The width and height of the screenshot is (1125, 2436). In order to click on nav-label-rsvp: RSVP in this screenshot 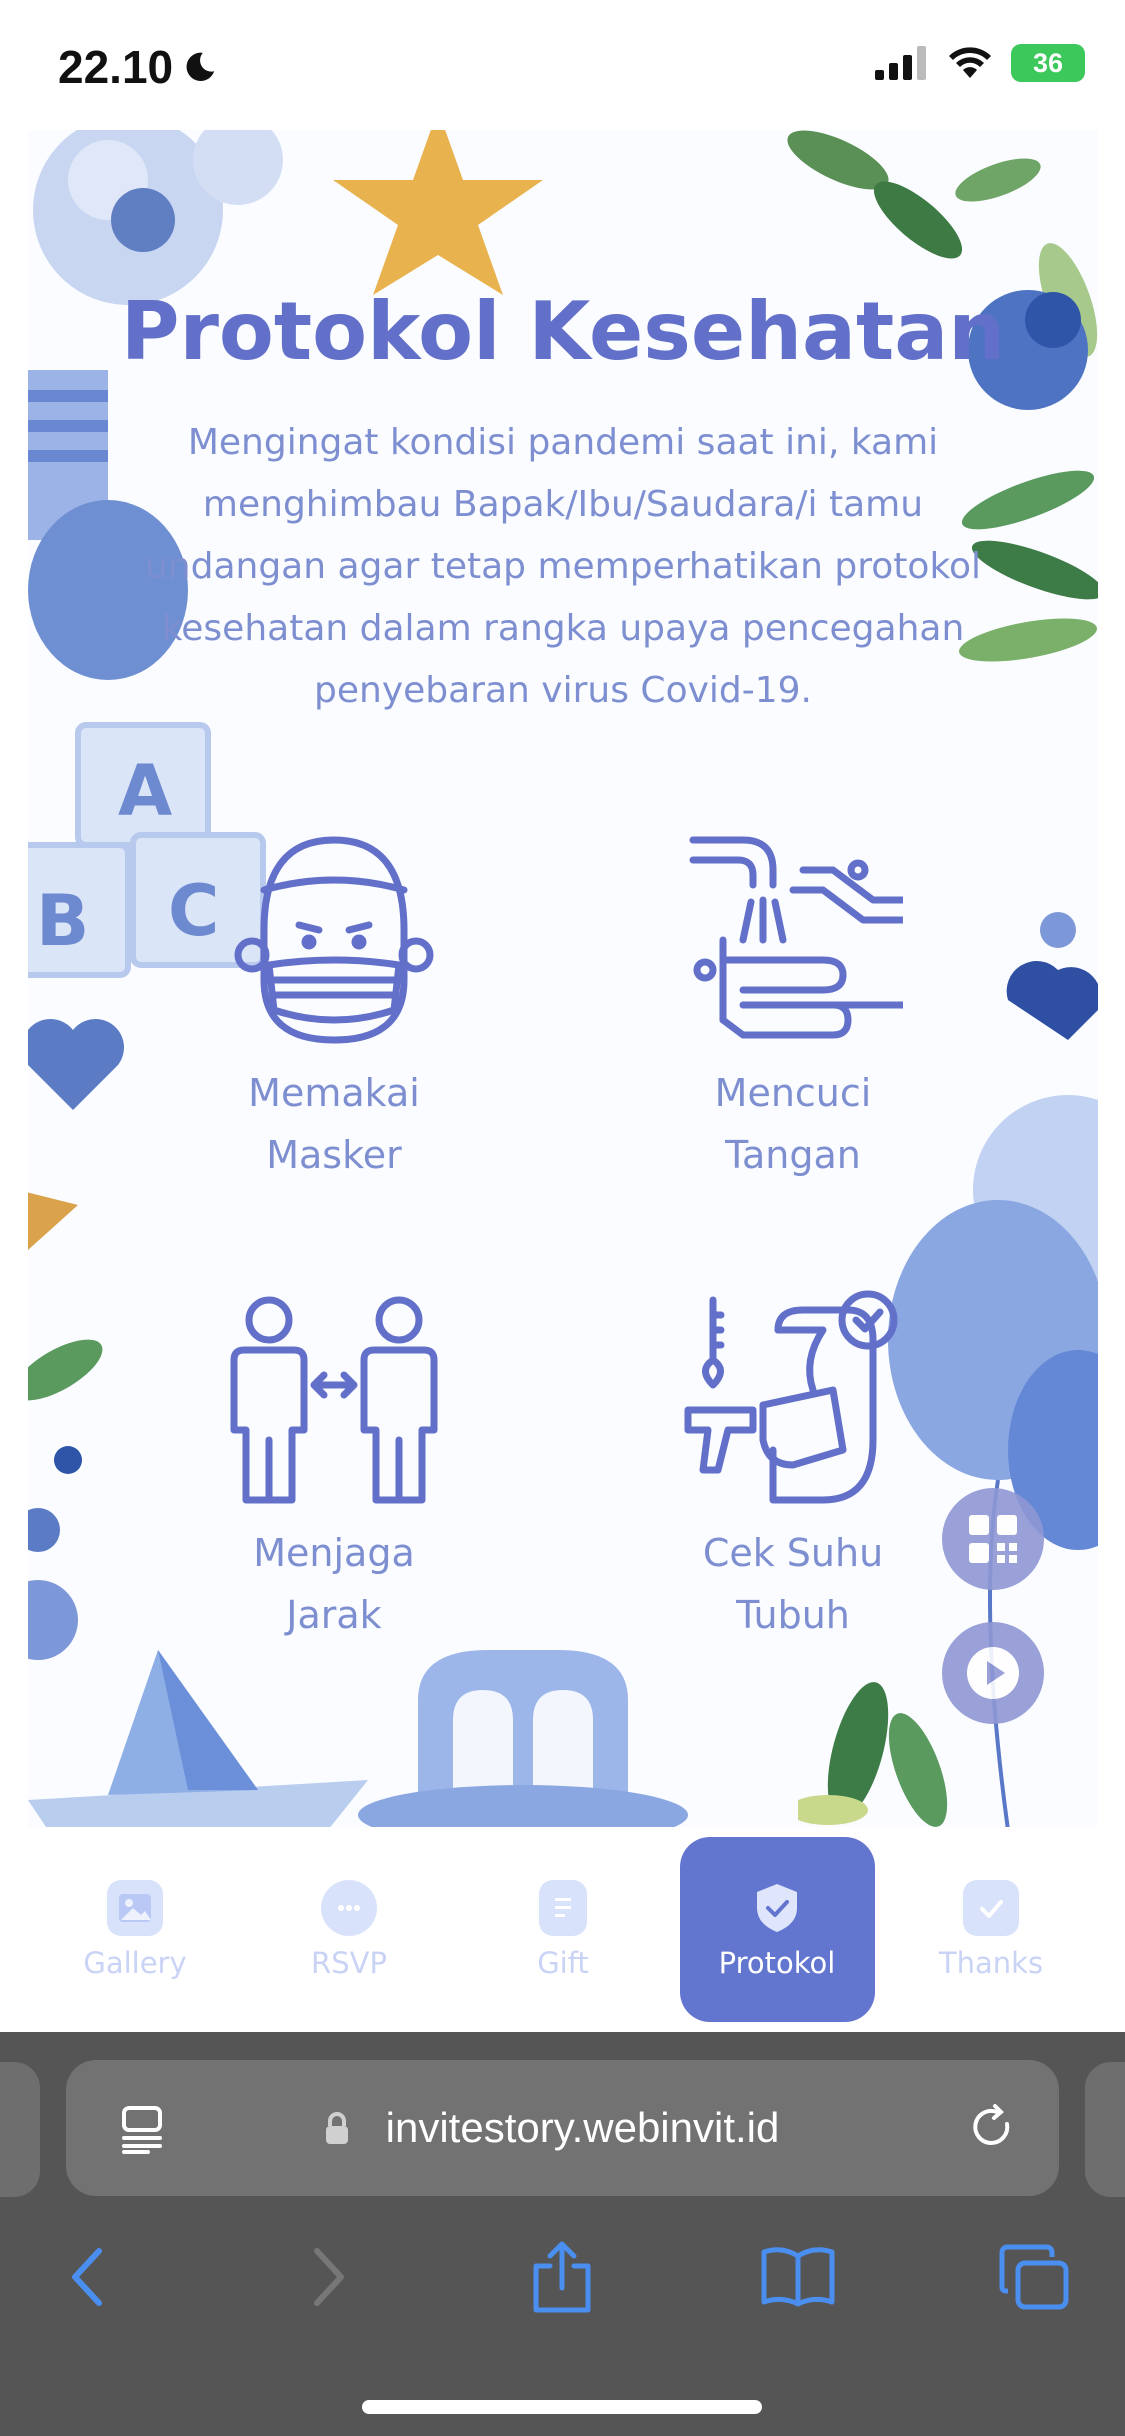, I will do `click(349, 1962)`.